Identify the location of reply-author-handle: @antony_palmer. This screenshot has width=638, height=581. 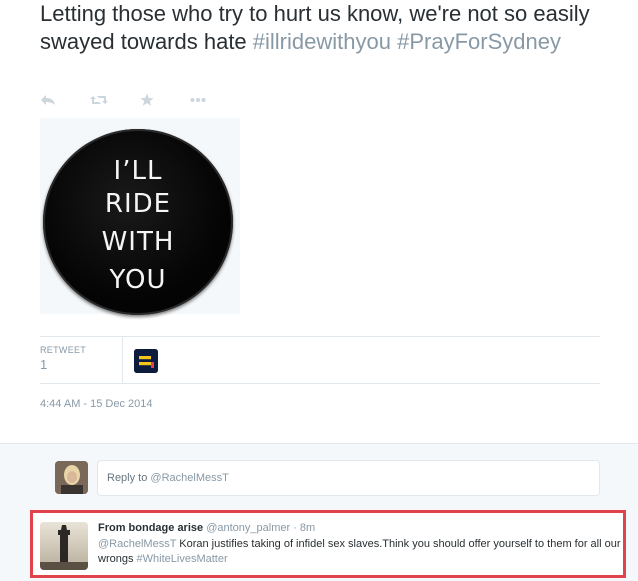
(248, 528).